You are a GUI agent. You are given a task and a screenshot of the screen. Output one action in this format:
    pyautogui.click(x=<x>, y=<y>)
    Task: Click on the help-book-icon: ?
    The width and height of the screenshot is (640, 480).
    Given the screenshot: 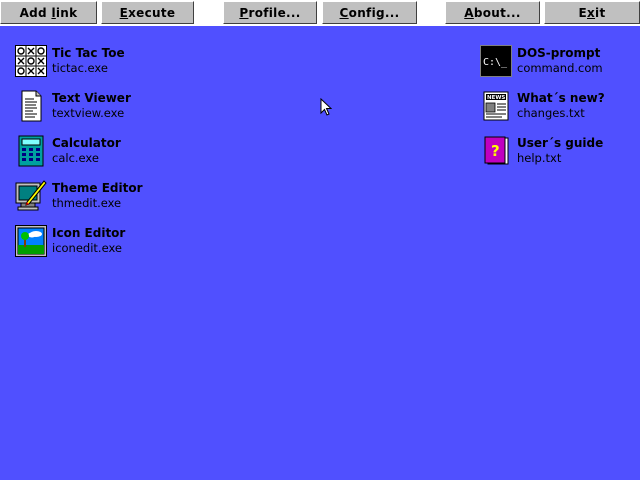 What is the action you would take?
    pyautogui.click(x=496, y=151)
    